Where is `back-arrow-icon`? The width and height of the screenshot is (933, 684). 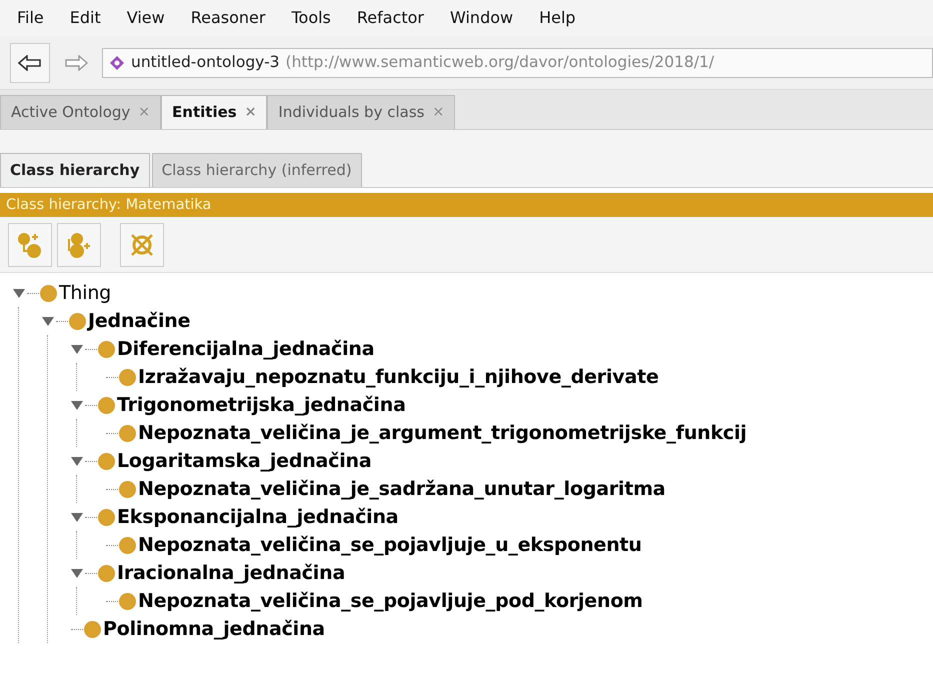
back-arrow-icon is located at coordinates (30, 62).